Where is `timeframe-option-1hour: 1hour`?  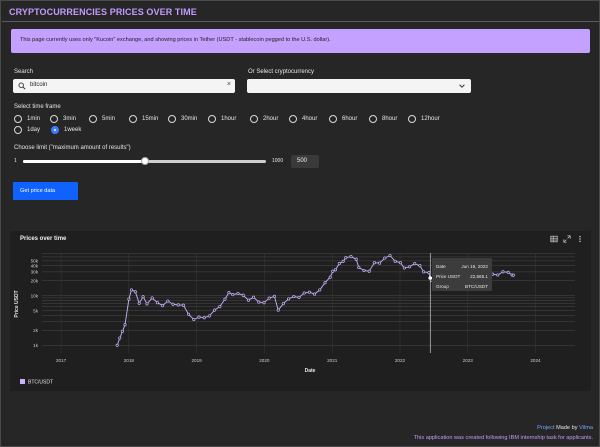
timeframe-option-1hour: 1hour is located at coordinates (222, 119).